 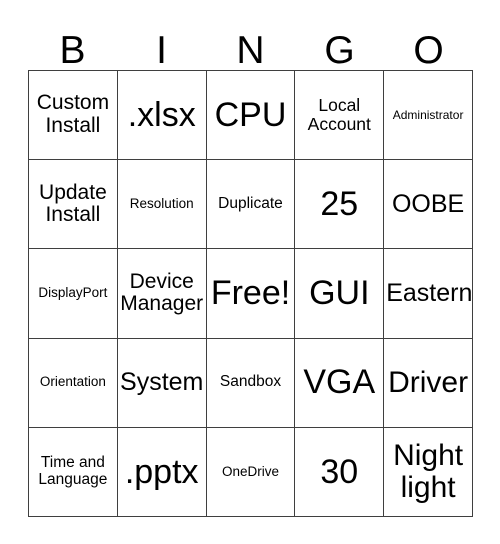 I want to click on bingo-cell-label: Sandbox, so click(x=250, y=382).